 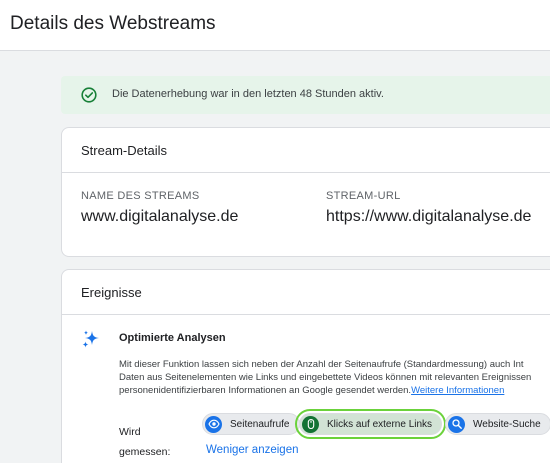 I want to click on search-icon, so click(x=456, y=424).